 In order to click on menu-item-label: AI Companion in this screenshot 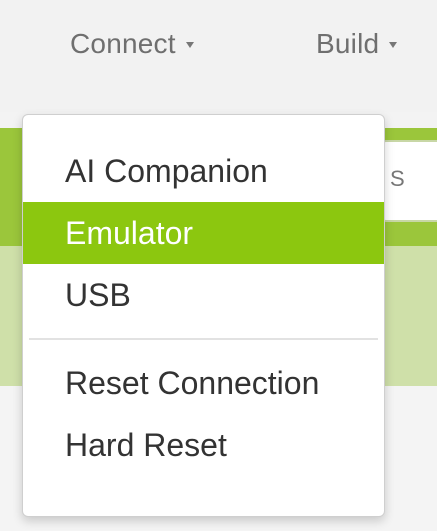, I will do `click(166, 170)`.